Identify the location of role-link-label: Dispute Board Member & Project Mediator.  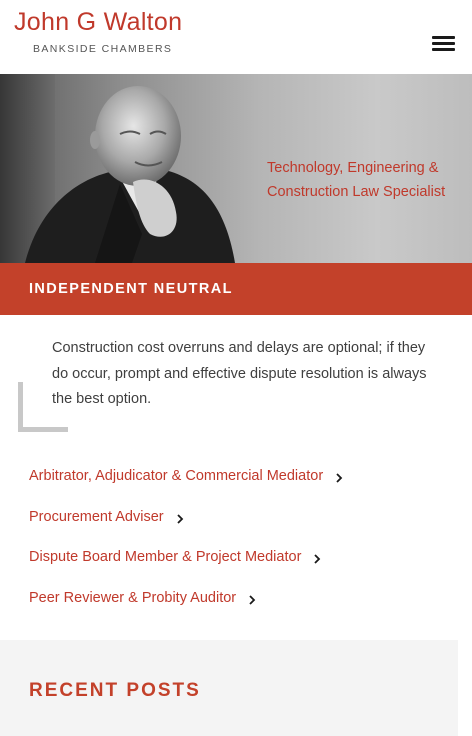
(165, 557).